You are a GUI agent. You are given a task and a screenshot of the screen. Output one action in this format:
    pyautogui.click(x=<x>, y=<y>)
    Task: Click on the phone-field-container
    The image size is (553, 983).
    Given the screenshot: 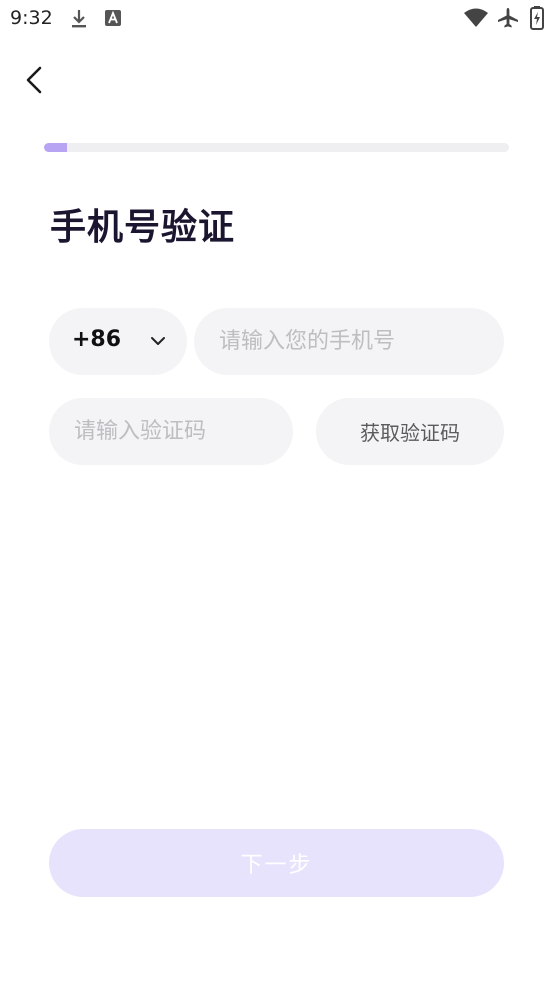 What is the action you would take?
    pyautogui.click(x=349, y=341)
    